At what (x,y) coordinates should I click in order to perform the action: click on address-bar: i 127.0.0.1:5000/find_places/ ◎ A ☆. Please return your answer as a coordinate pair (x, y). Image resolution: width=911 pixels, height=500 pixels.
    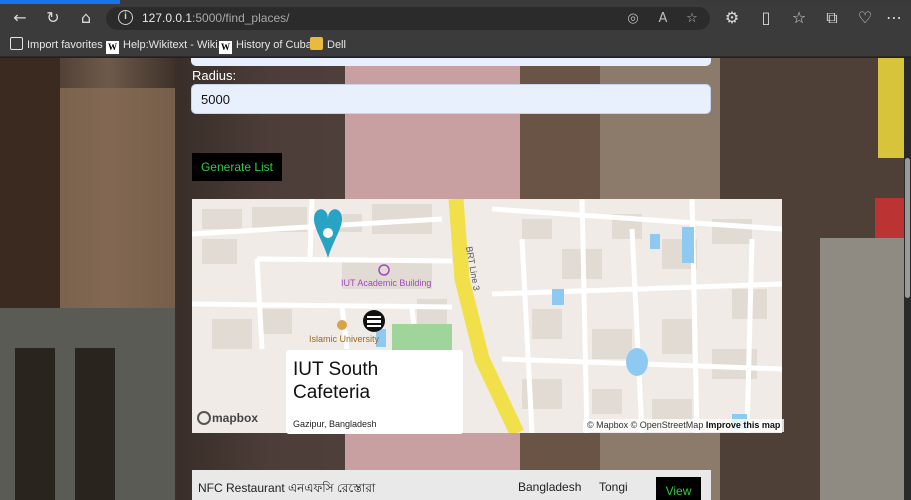
    Looking at the image, I should click on (408, 18).